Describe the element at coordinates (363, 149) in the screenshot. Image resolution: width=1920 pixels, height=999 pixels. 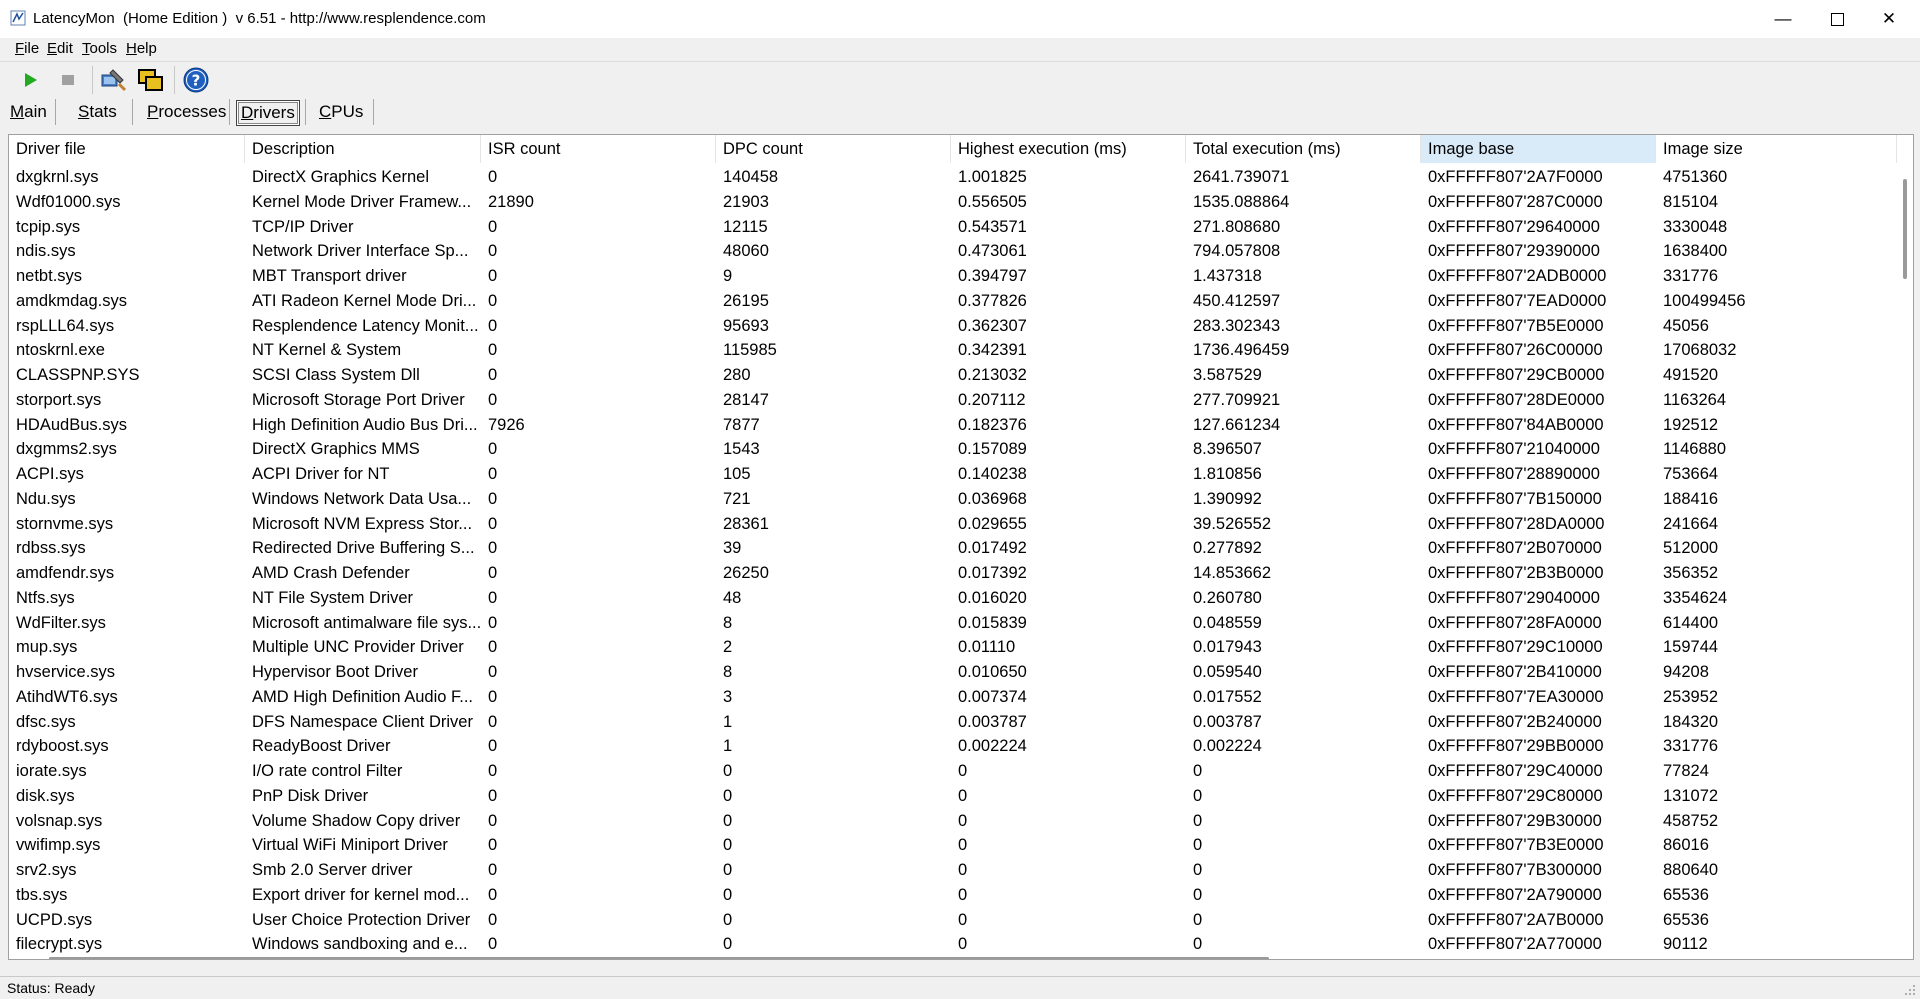
I see `column-header-description: Description` at that location.